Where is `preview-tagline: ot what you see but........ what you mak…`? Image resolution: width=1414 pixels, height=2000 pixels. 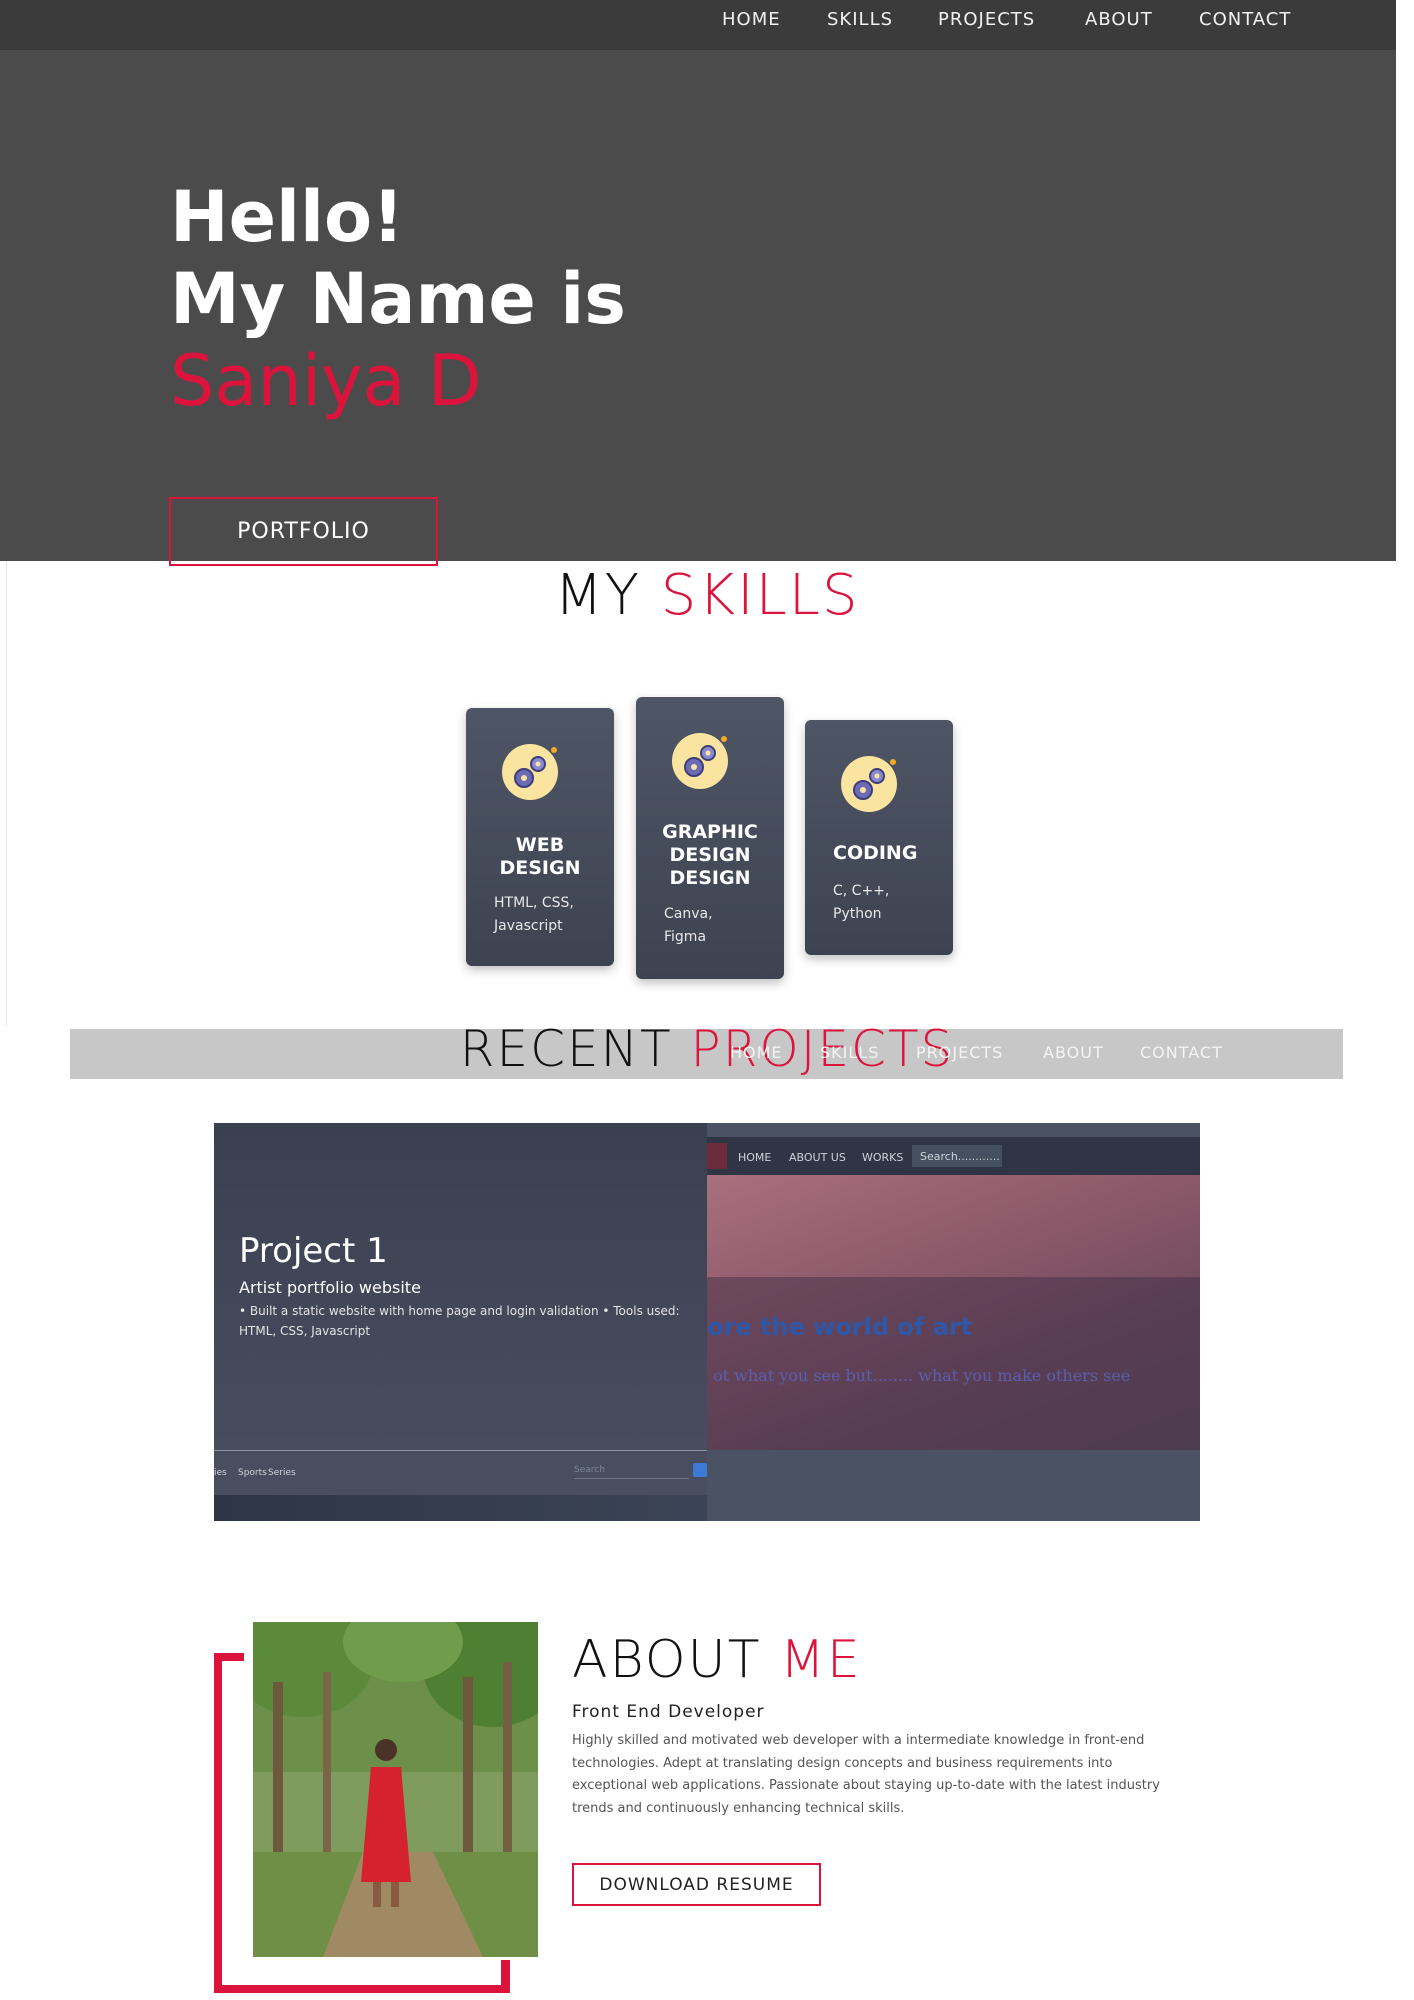 preview-tagline: ot what you see but........ what you mak… is located at coordinates (922, 1375).